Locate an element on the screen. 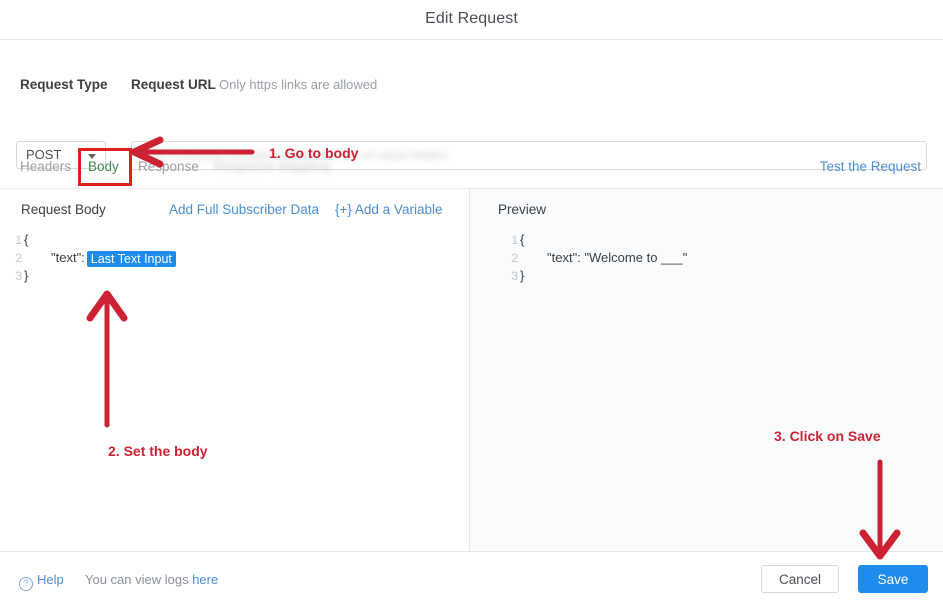  help-label: Help is located at coordinates (50, 579).